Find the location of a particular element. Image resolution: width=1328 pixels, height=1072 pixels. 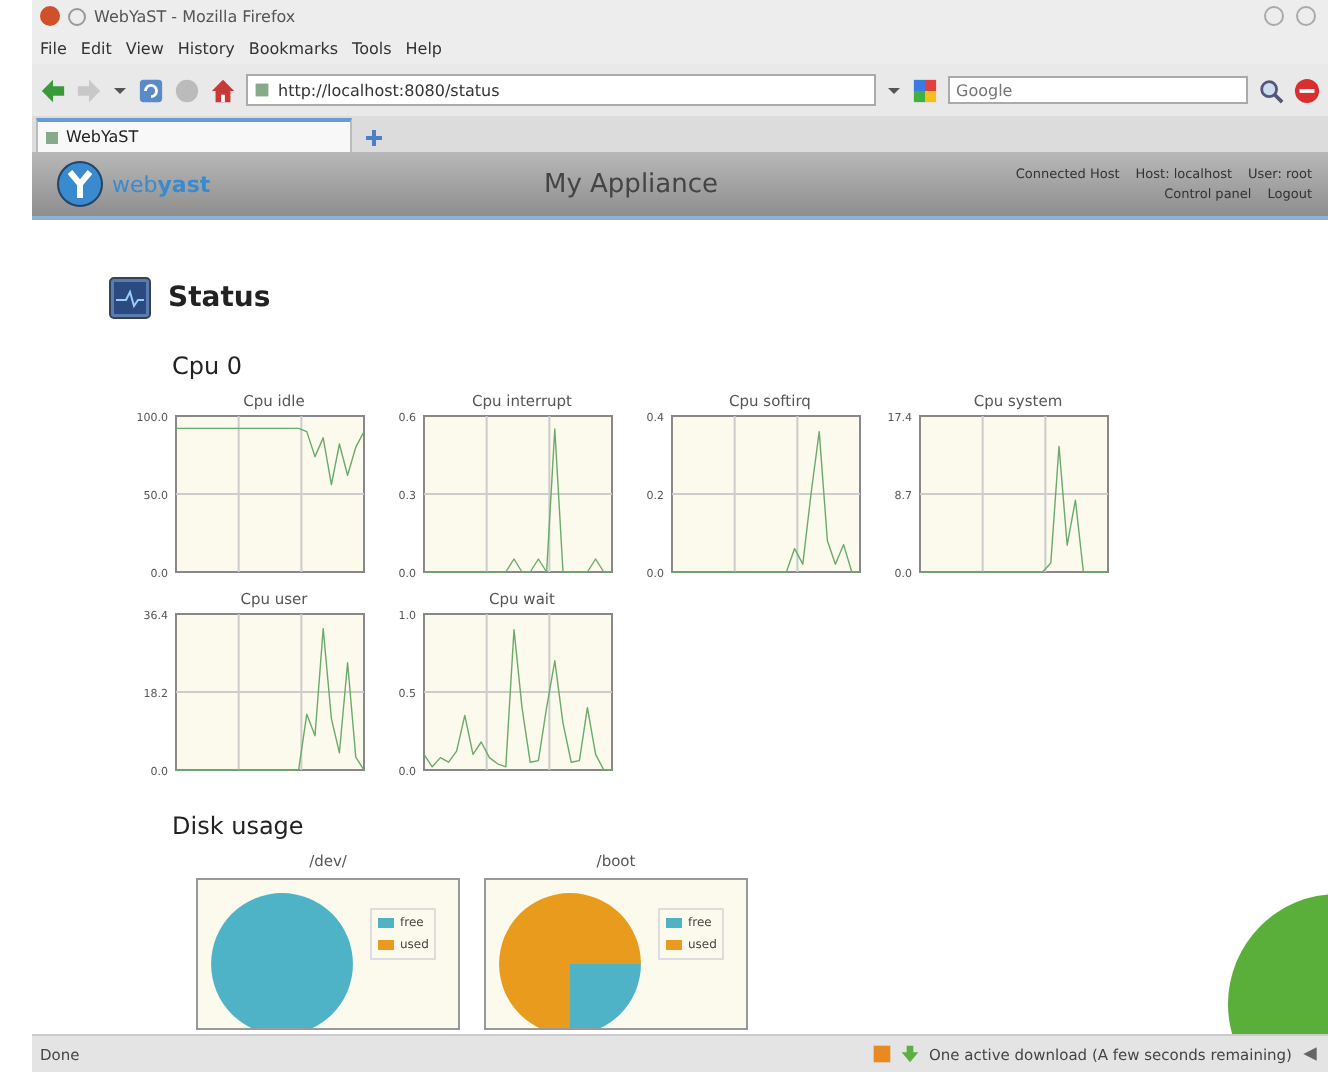

minimize-button is located at coordinates (1274, 16).